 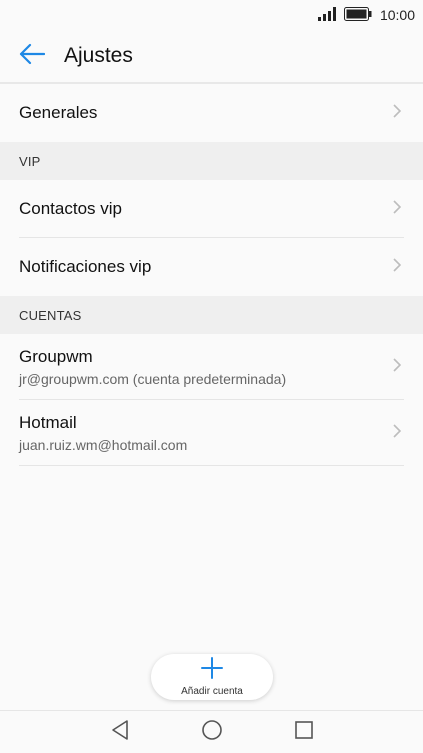 I want to click on home-circle-icon, so click(x=212, y=732).